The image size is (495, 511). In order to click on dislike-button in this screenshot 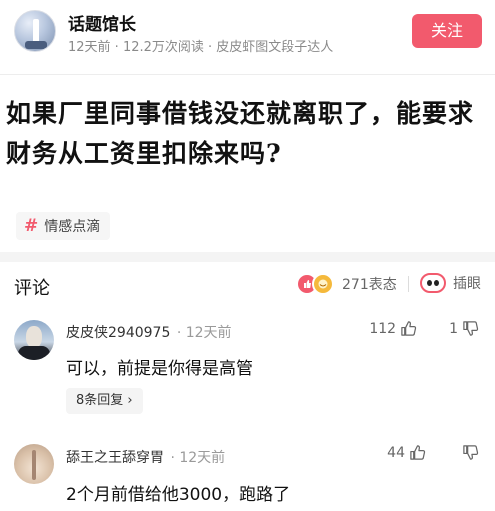, I will do `click(468, 452)`.